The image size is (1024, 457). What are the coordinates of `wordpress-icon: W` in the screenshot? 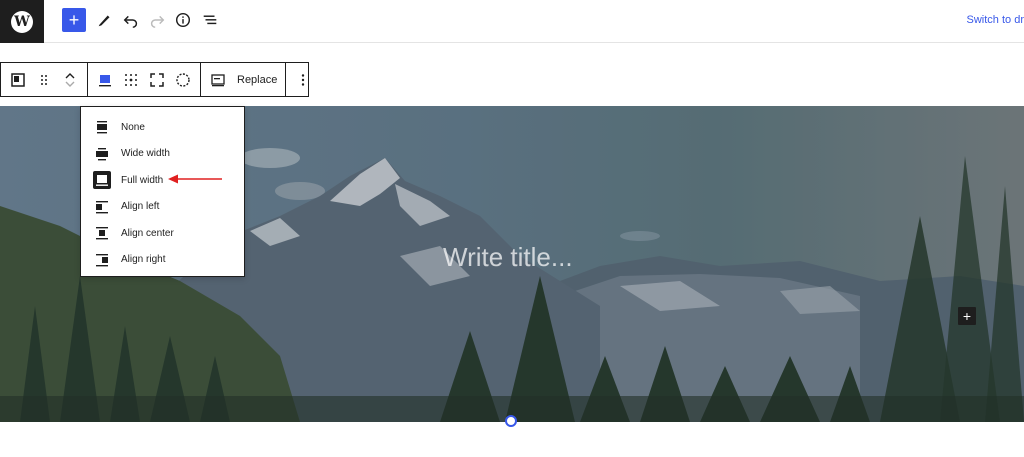 It's located at (22, 21).